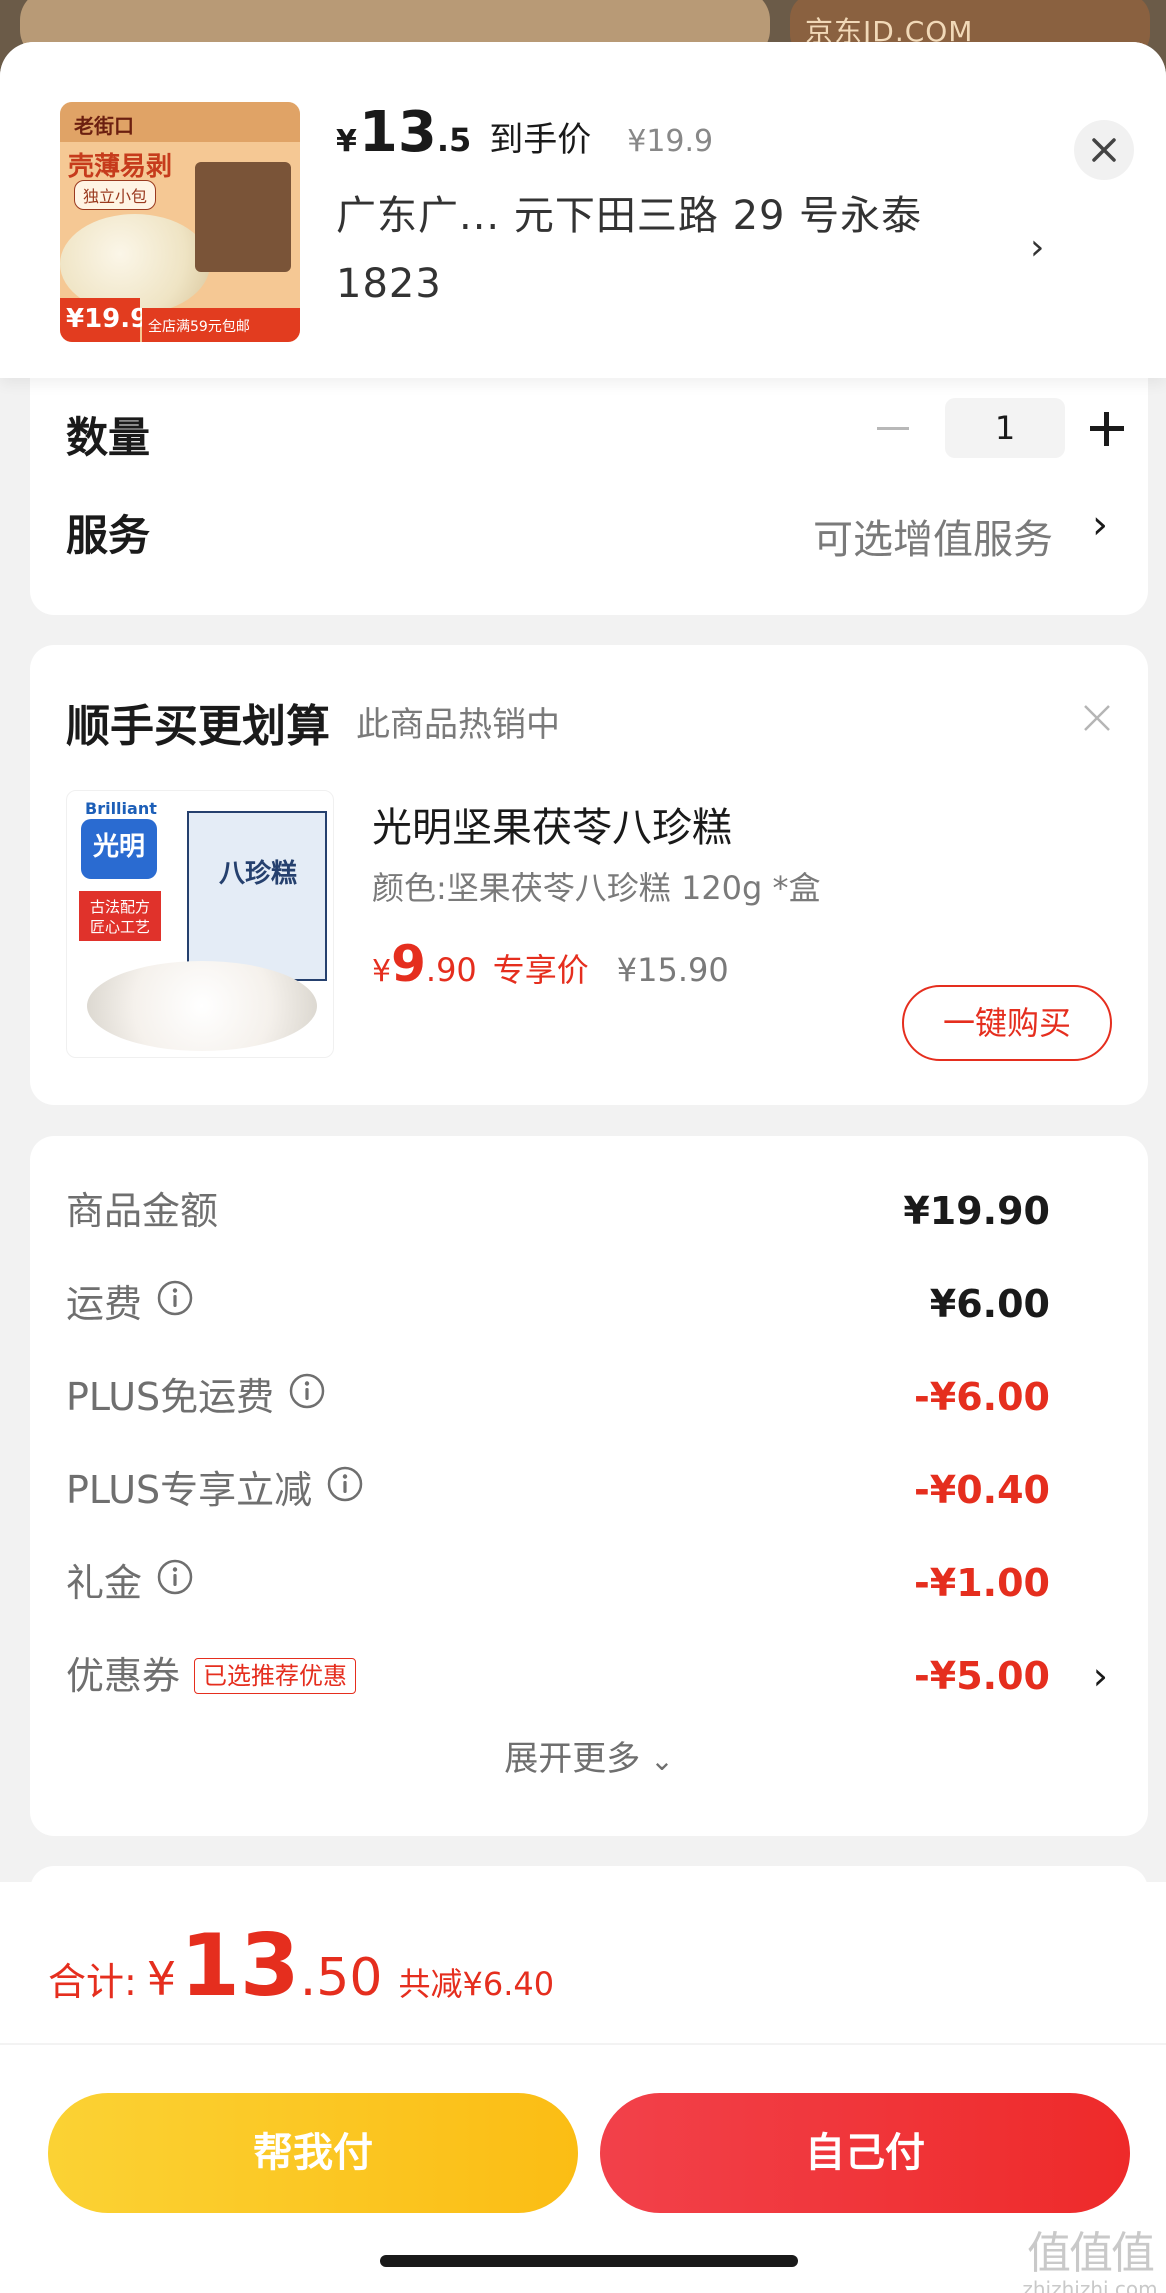 This screenshot has width=1166, height=2293. I want to click on fee-label-with-tag: 优惠券 已选推荐优惠, so click(211, 1676).